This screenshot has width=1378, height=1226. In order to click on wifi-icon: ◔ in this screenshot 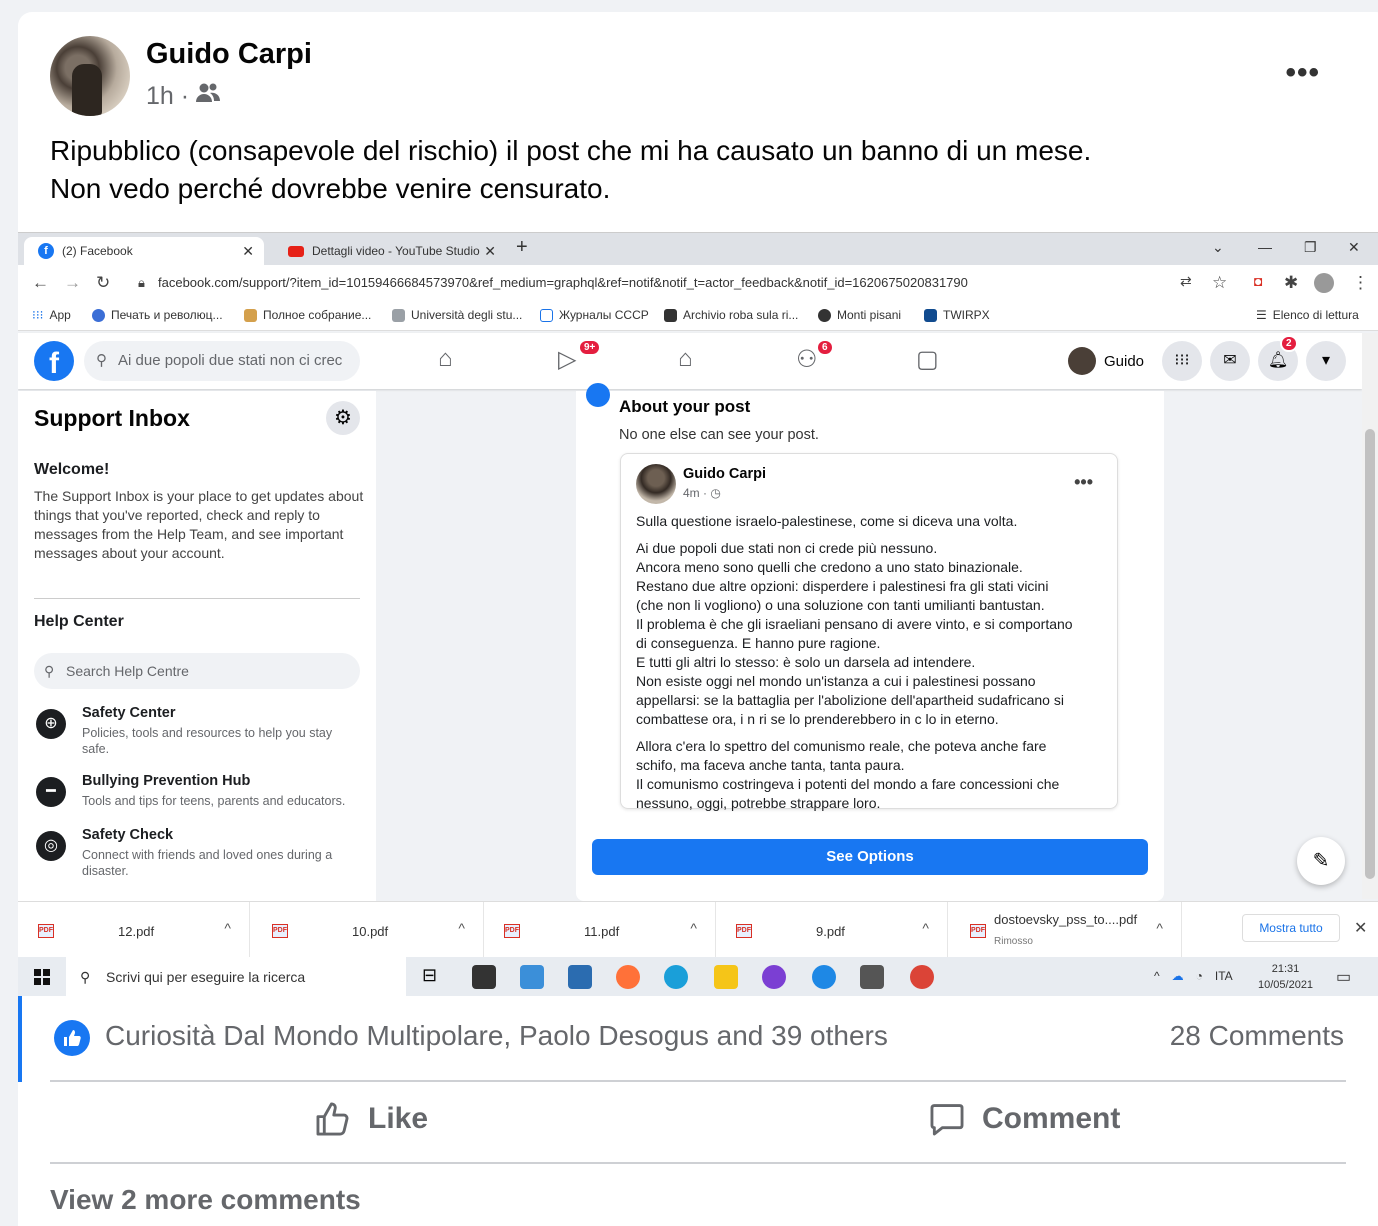, I will do `click(1199, 976)`.